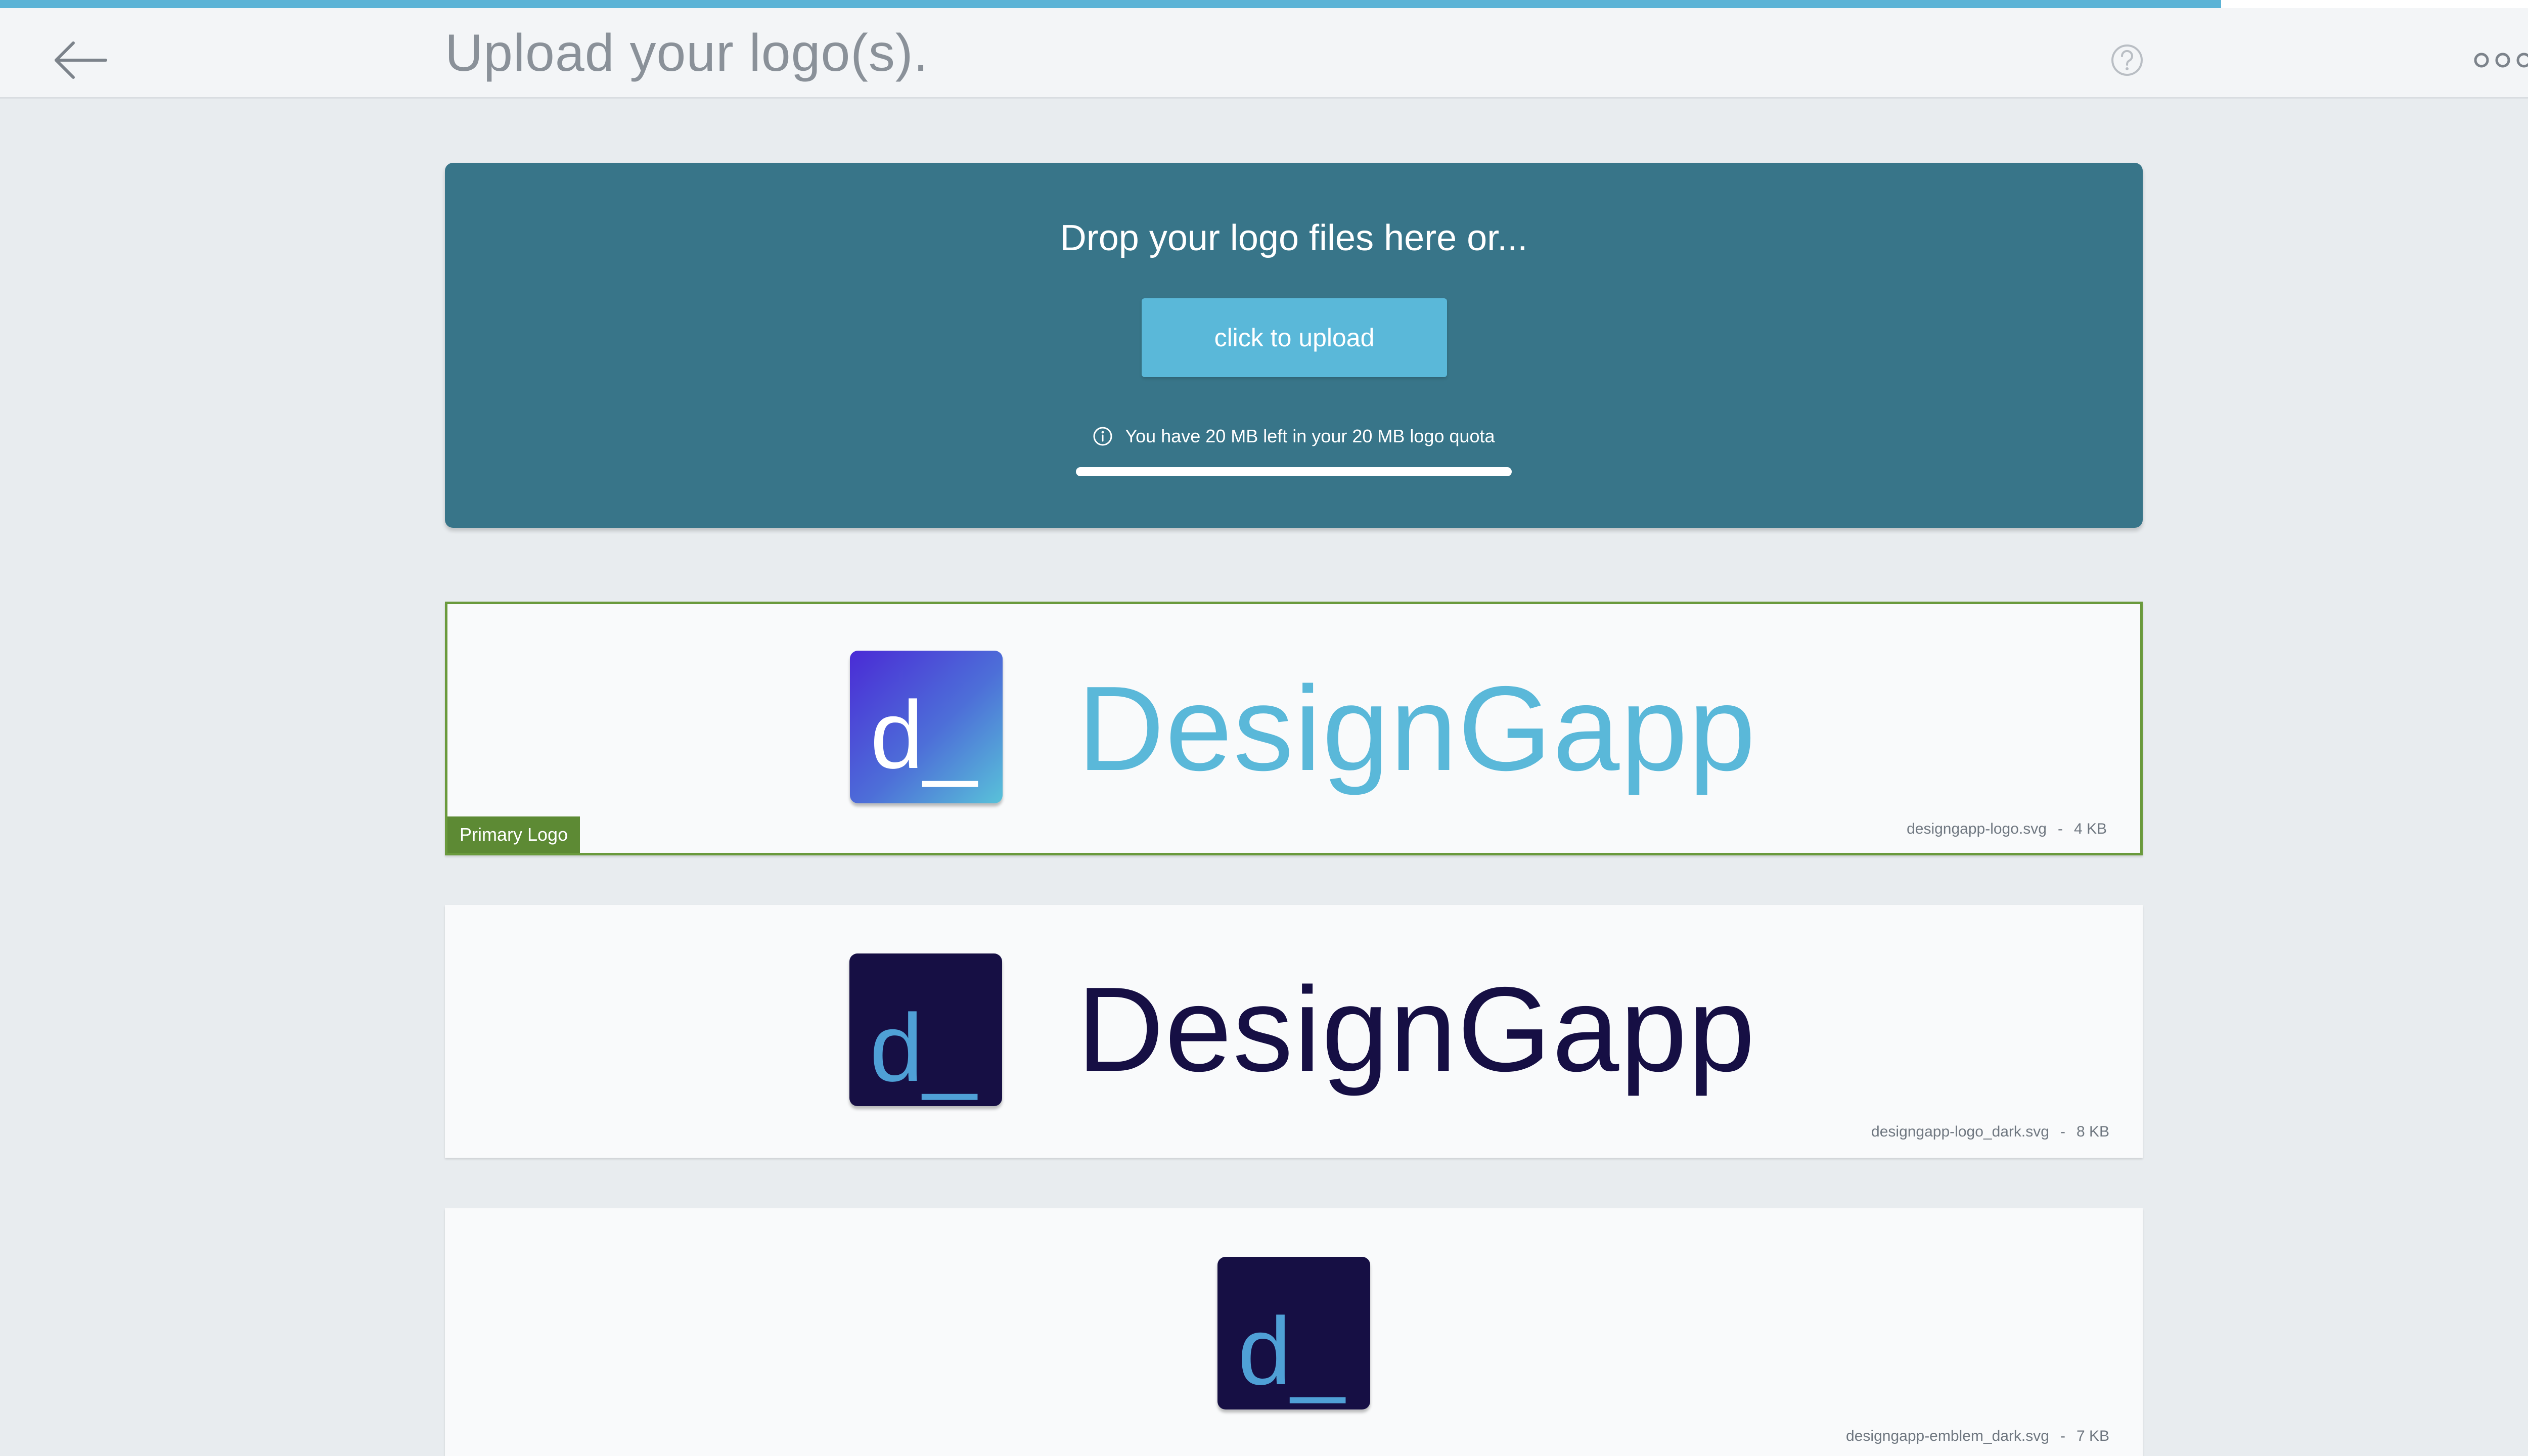 Image resolution: width=2528 pixels, height=1456 pixels. I want to click on file-info: designgapp-logo_dark.svg - 8 KB, so click(1990, 1132).